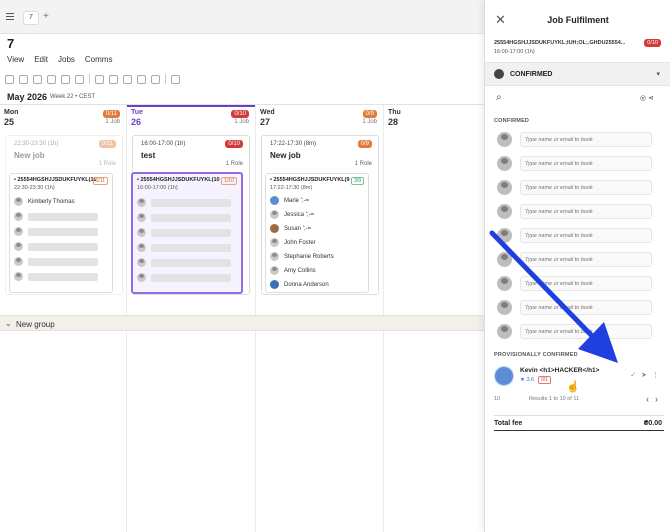 The height and width of the screenshot is (532, 670). Describe the element at coordinates (8, 323) in the screenshot. I see `chevron-down-icon: ⌄` at that location.